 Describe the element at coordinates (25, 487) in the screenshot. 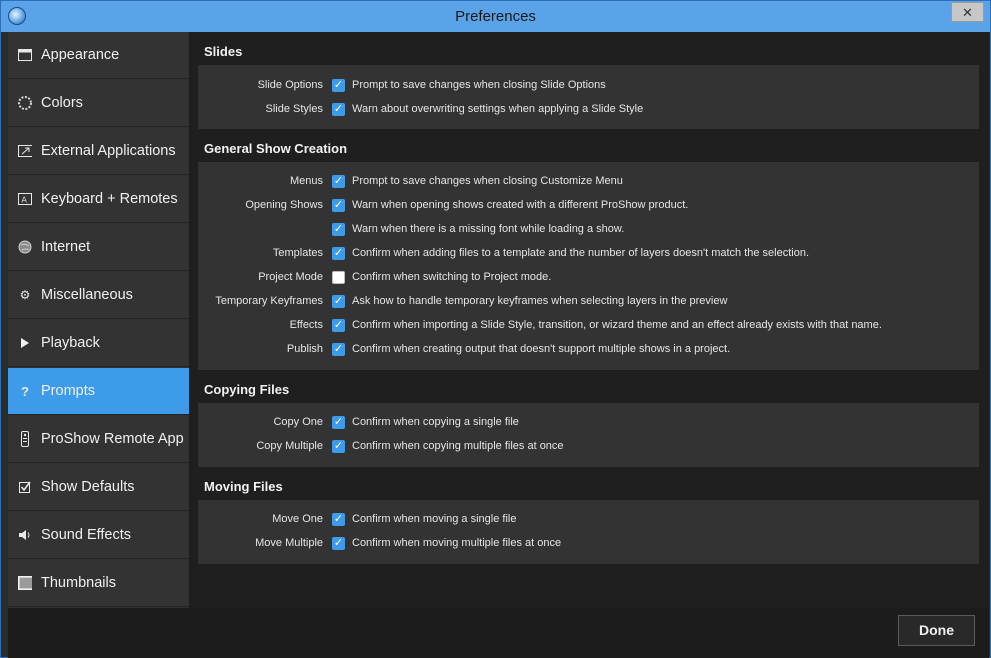

I see `checkbox-icon` at that location.